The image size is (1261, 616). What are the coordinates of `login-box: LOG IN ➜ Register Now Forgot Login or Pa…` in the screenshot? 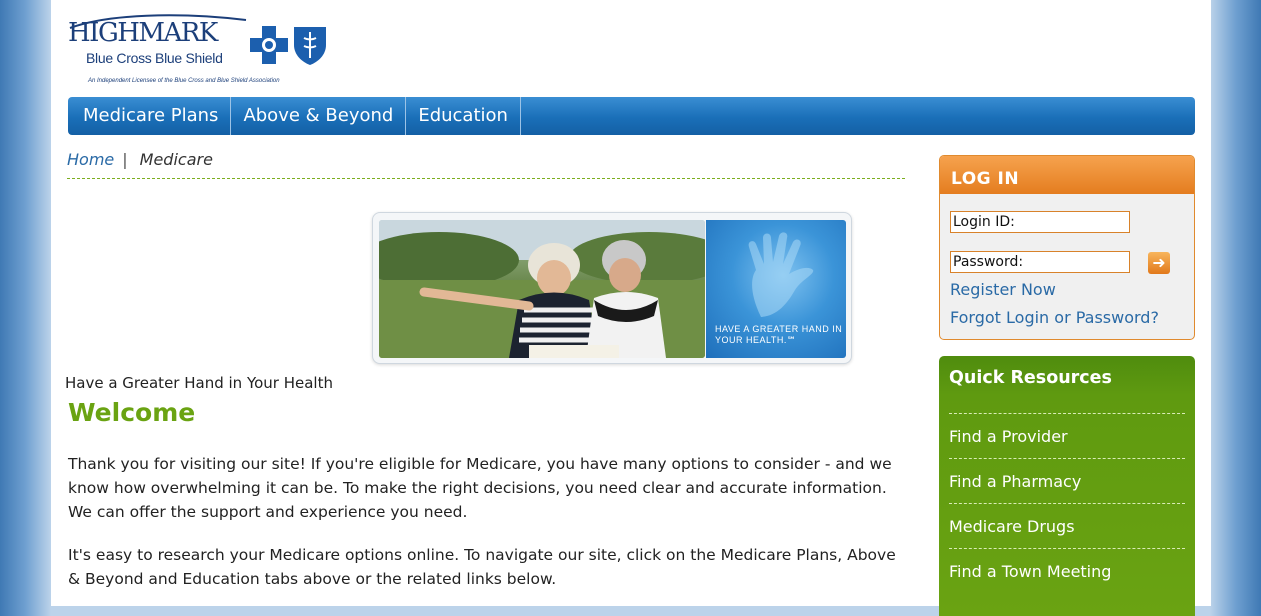 It's located at (1067, 247).